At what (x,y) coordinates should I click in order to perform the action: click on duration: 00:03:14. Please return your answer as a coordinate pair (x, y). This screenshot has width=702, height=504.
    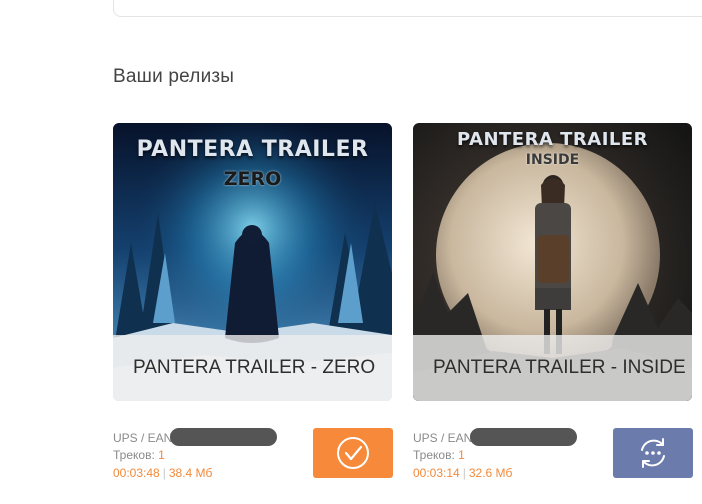
    Looking at the image, I should click on (436, 473).